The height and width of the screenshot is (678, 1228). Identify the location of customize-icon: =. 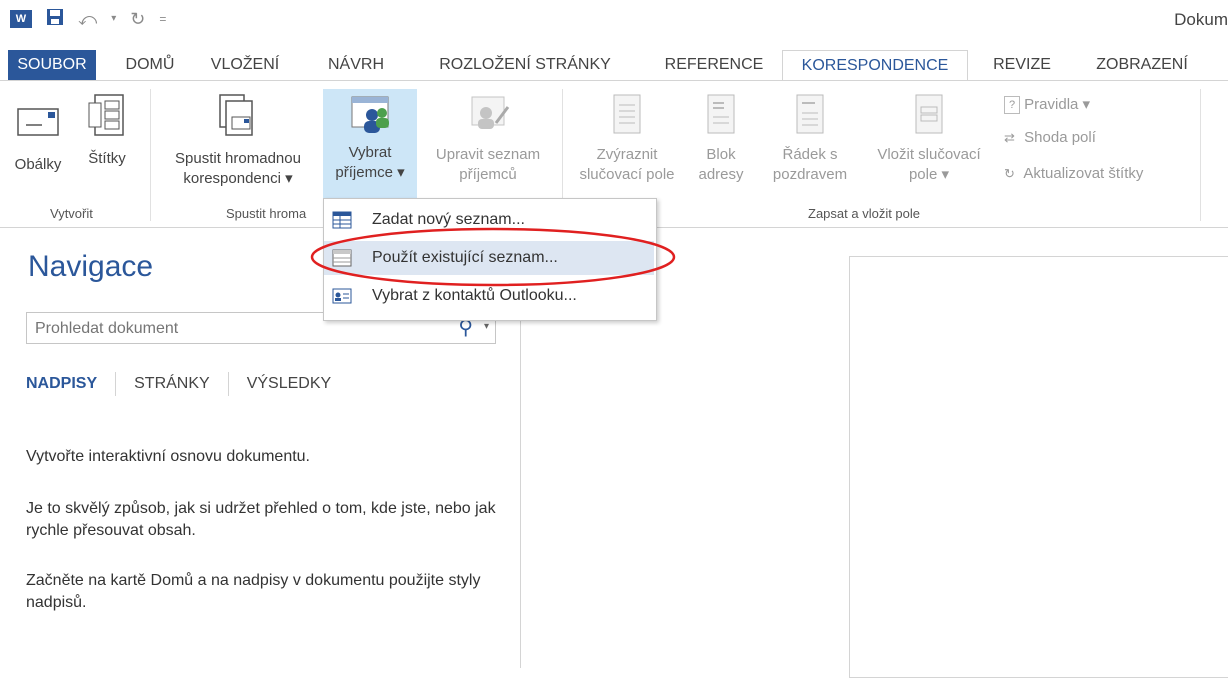
(162, 19).